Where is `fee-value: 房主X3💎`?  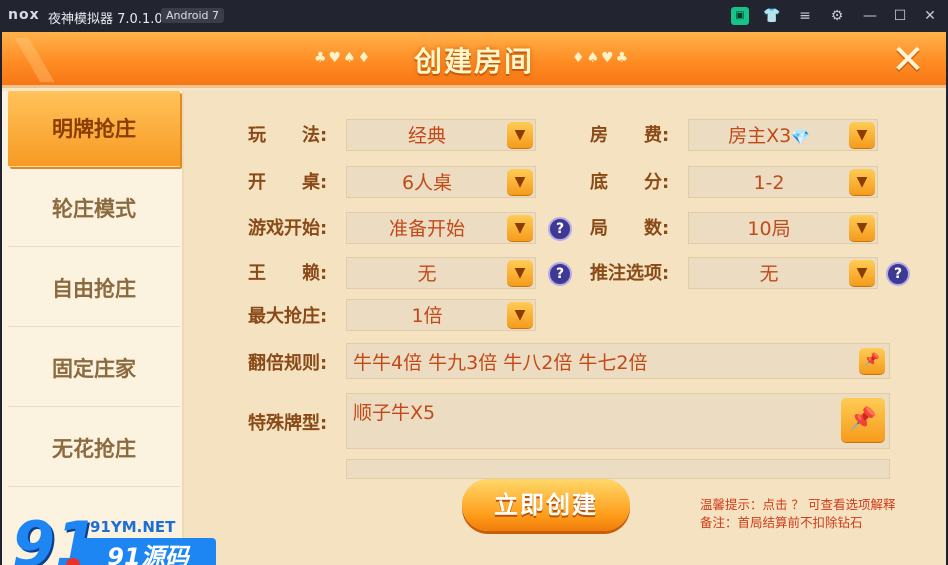
fee-value: 房主X3💎 is located at coordinates (769, 136).